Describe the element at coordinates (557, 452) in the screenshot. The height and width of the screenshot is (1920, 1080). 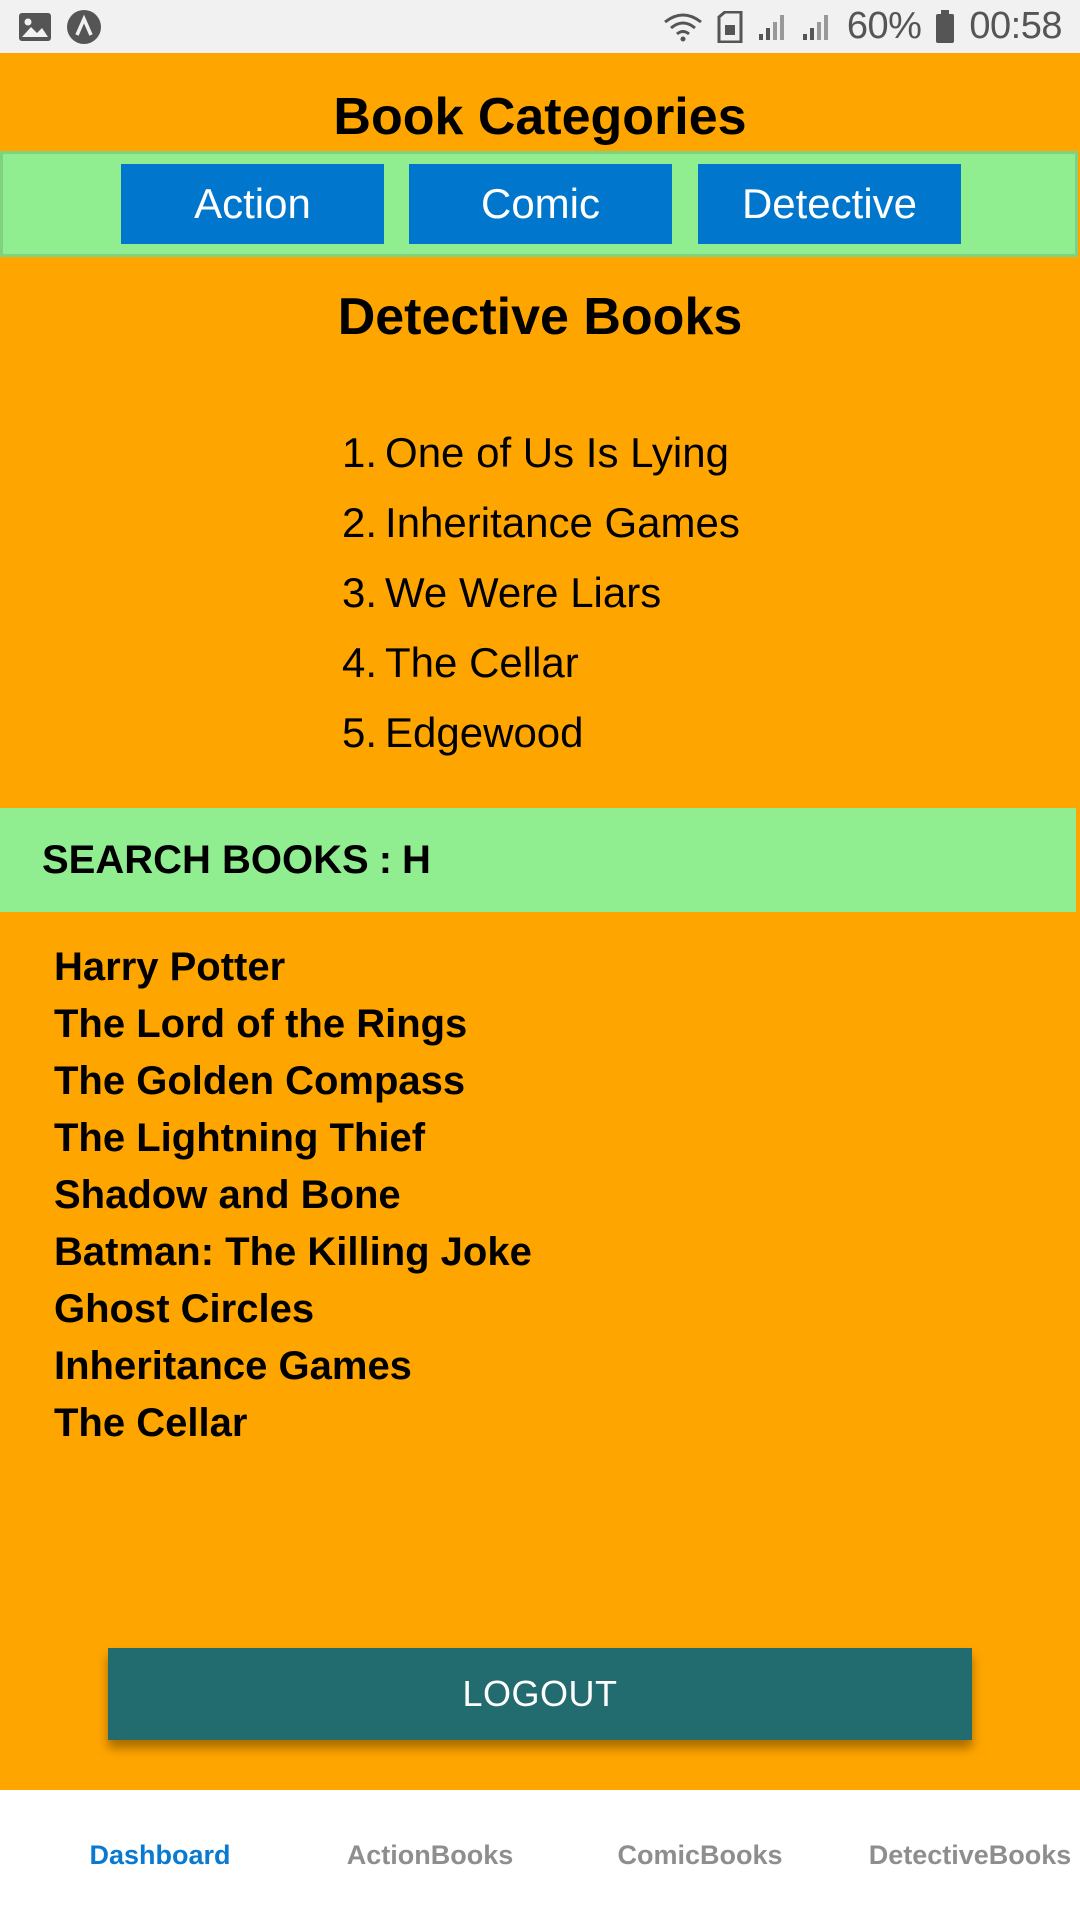
I see `list-item-title: One of Us Is Lying` at that location.